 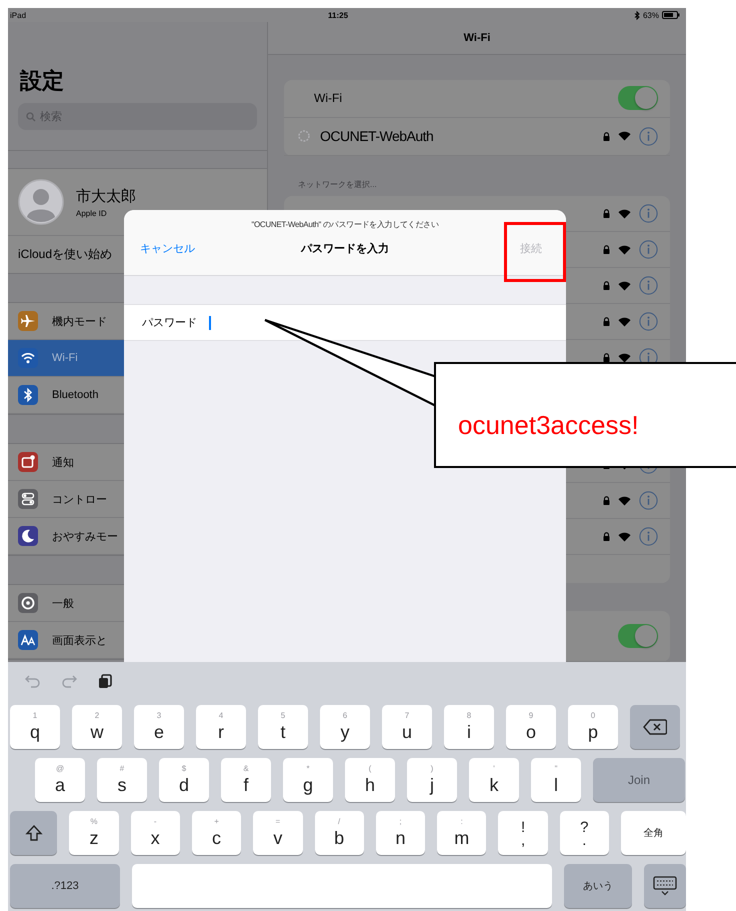 I want to click on key: 3 e, so click(x=159, y=727).